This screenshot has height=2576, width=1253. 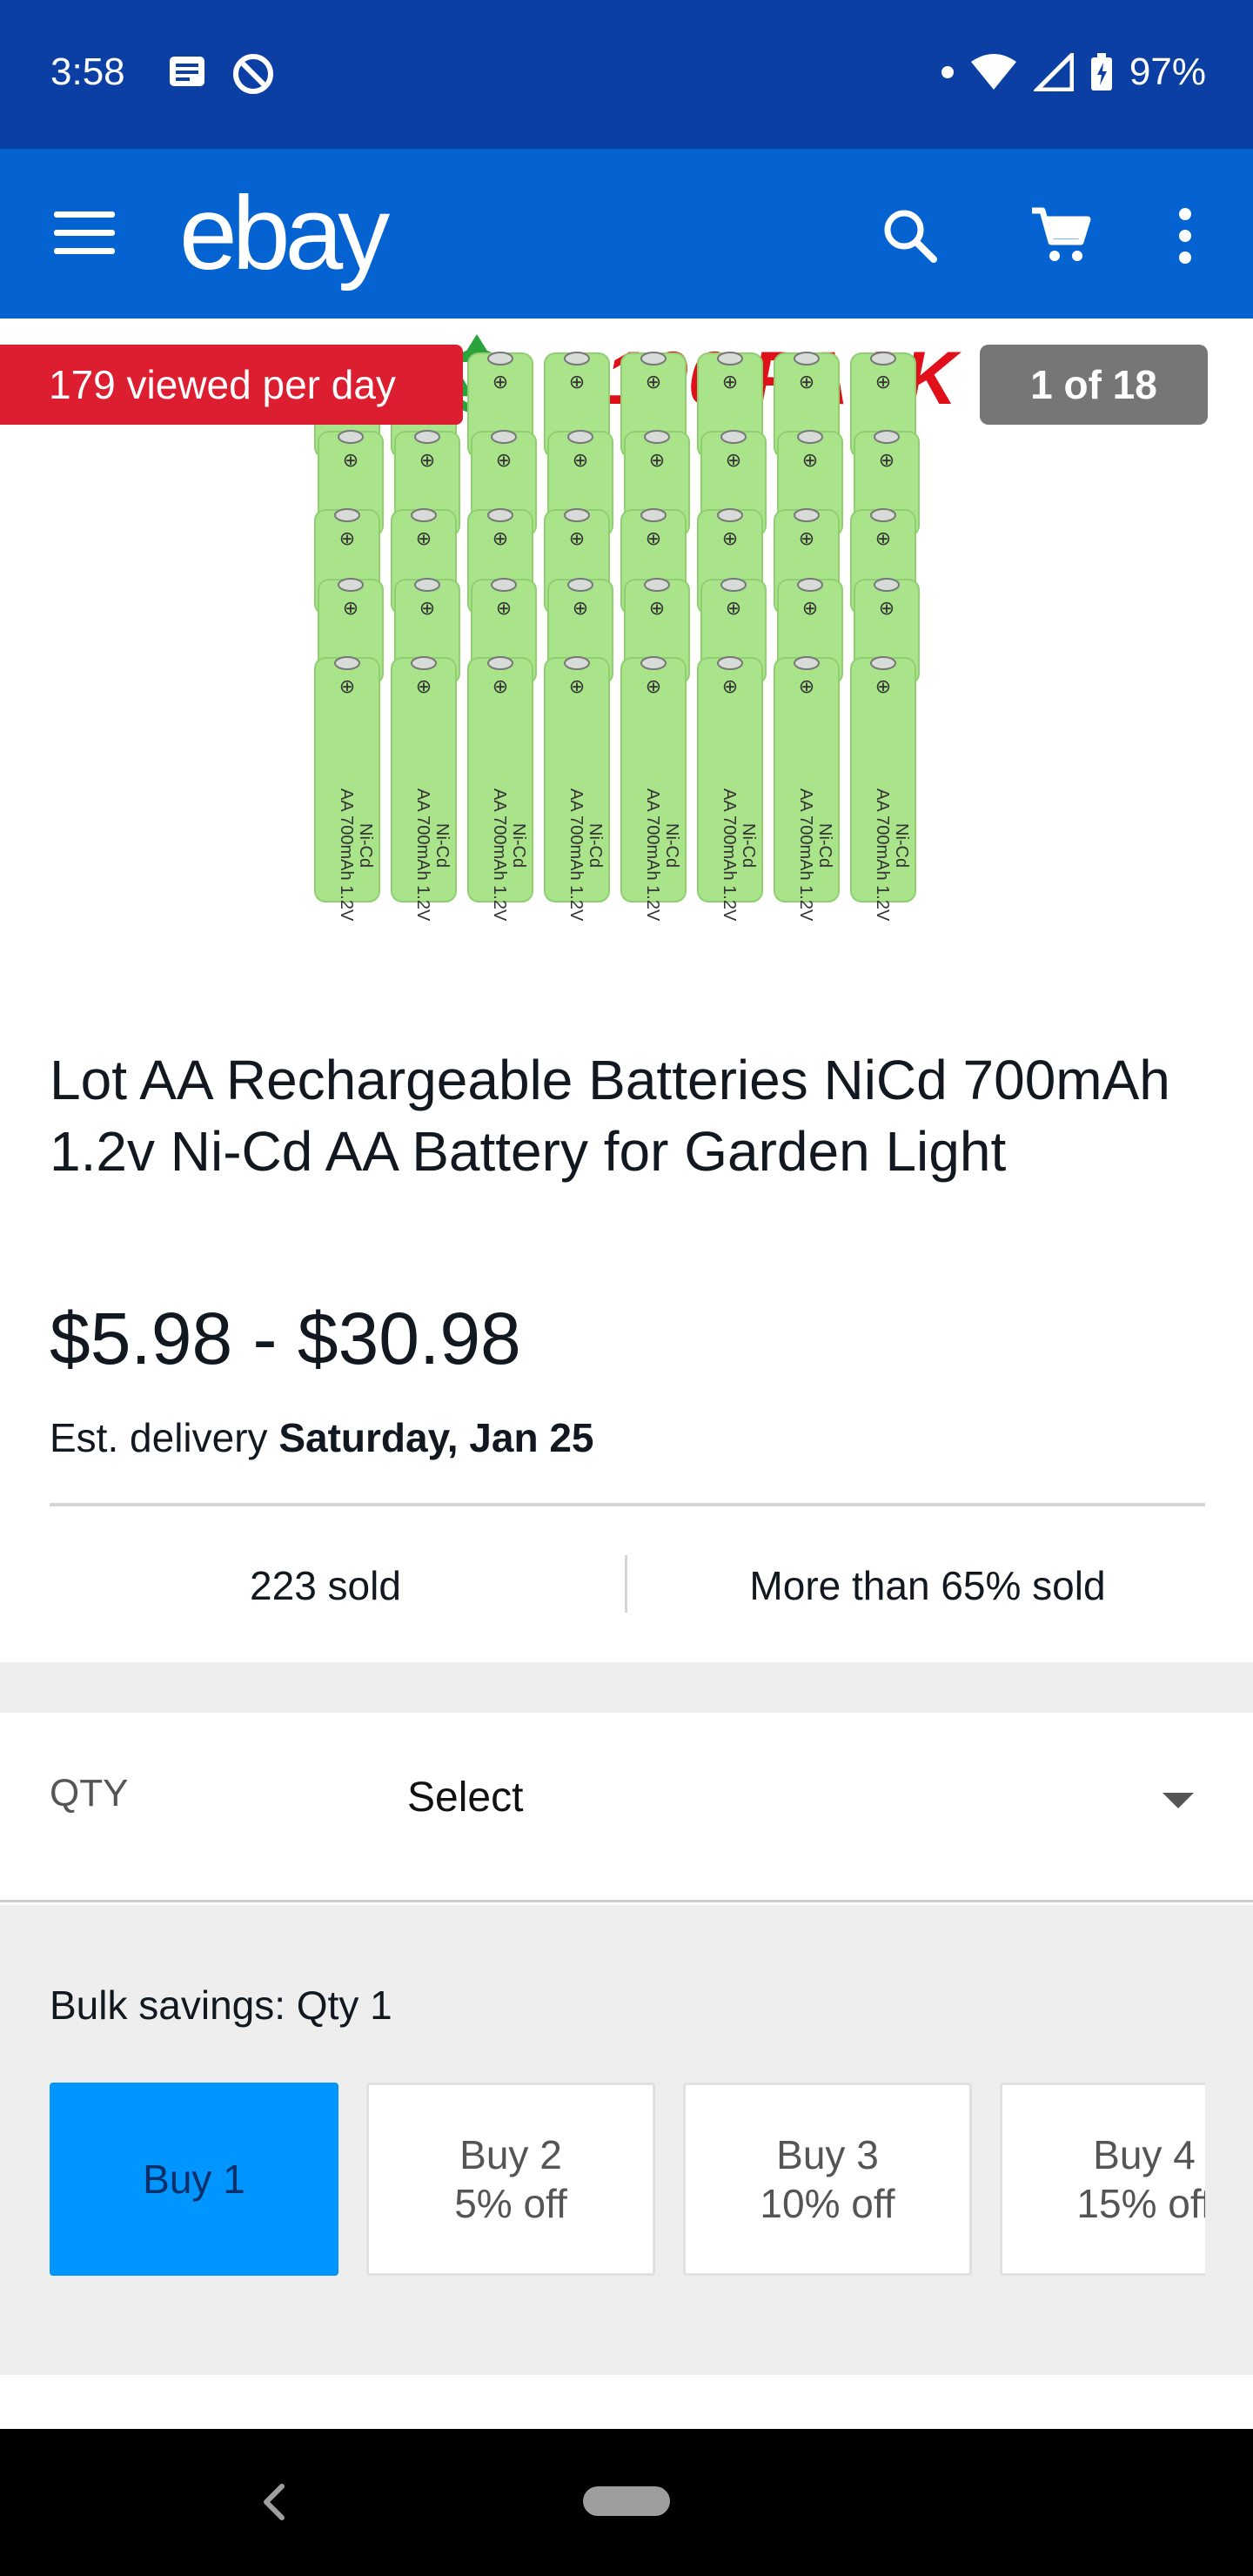 I want to click on notification-dot-icon, so click(x=947, y=72).